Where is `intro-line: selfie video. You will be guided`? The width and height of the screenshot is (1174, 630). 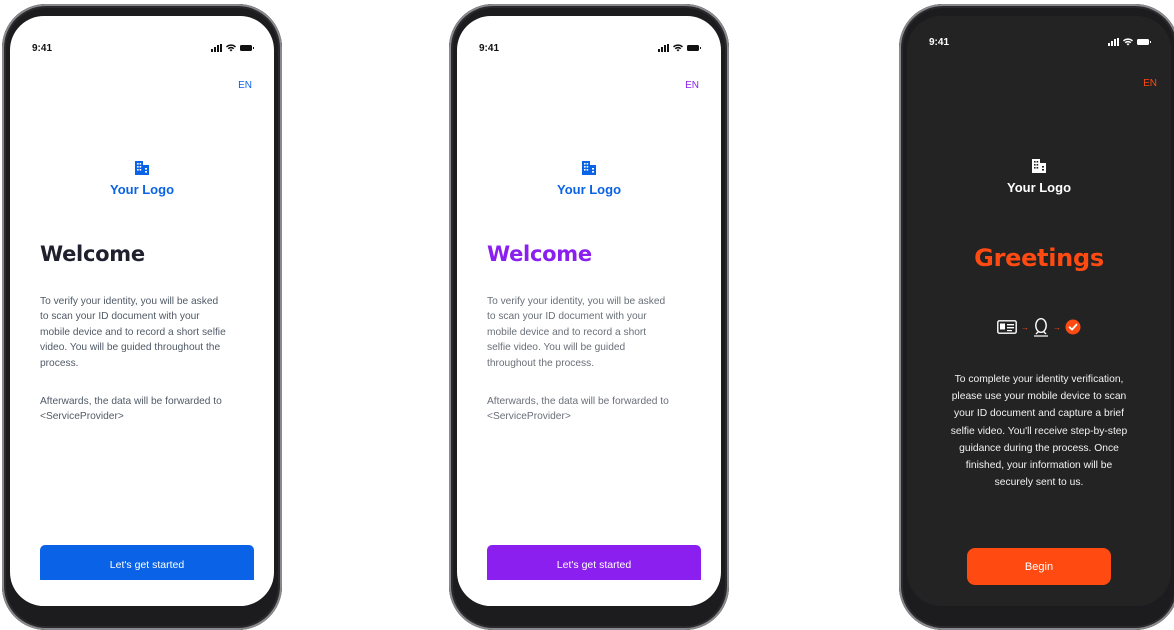
intro-line: selfie video. You will be guided is located at coordinates (556, 348).